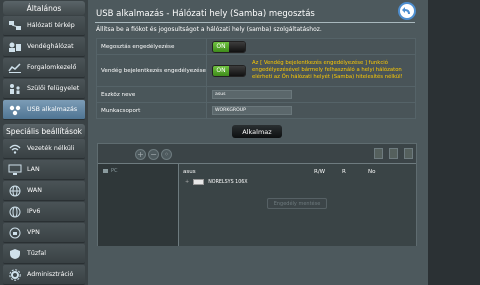 The width and height of the screenshot is (480, 285). I want to click on sidebar-item-label: Vezeték nélküli, so click(51, 148).